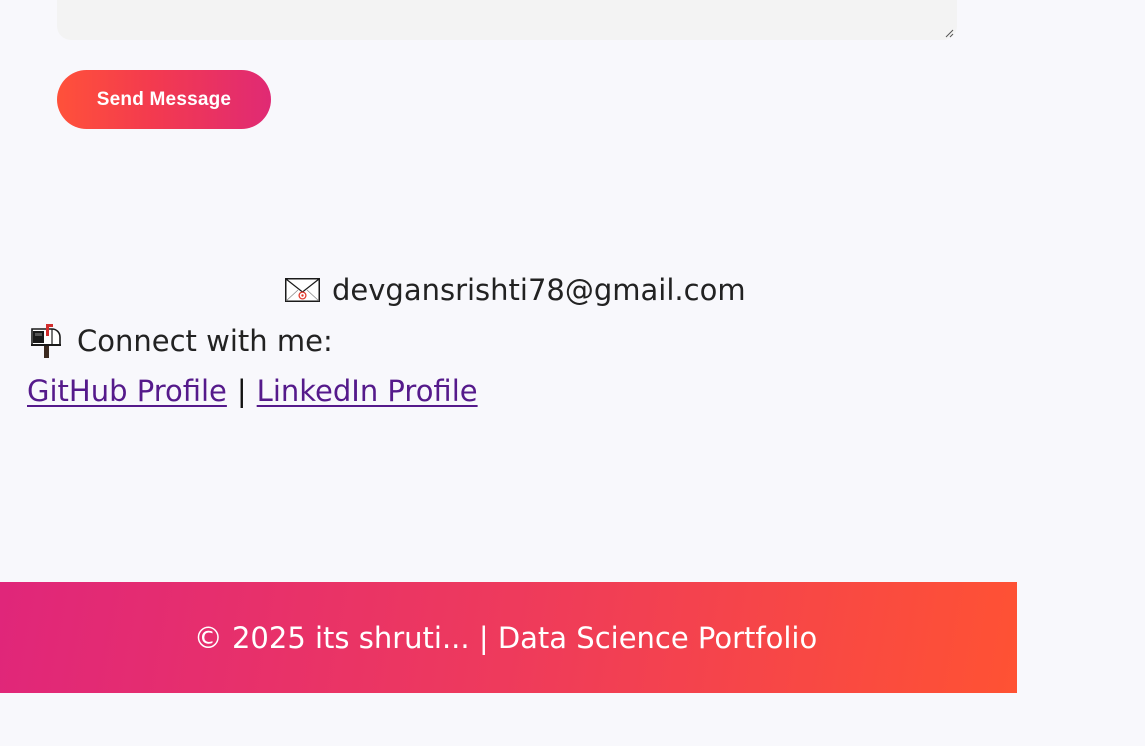  What do you see at coordinates (127, 391) in the screenshot?
I see `github-profile-link: GitHub Profile` at bounding box center [127, 391].